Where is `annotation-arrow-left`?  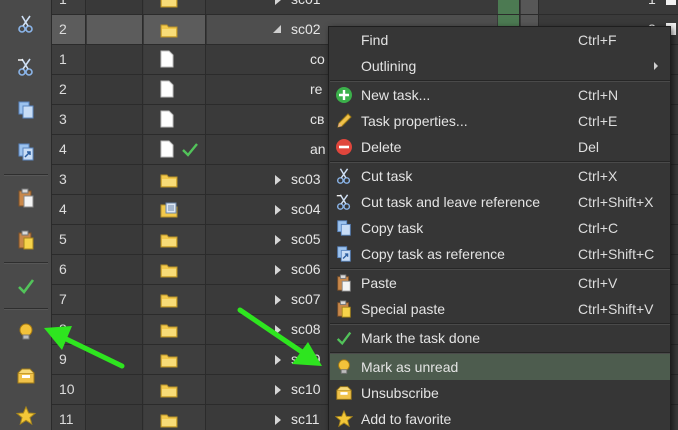 annotation-arrow-left is located at coordinates (84, 347).